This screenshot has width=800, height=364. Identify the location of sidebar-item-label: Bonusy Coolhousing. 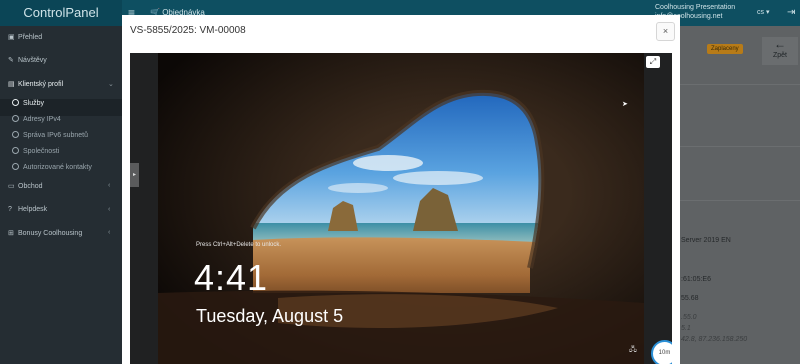
(50, 233).